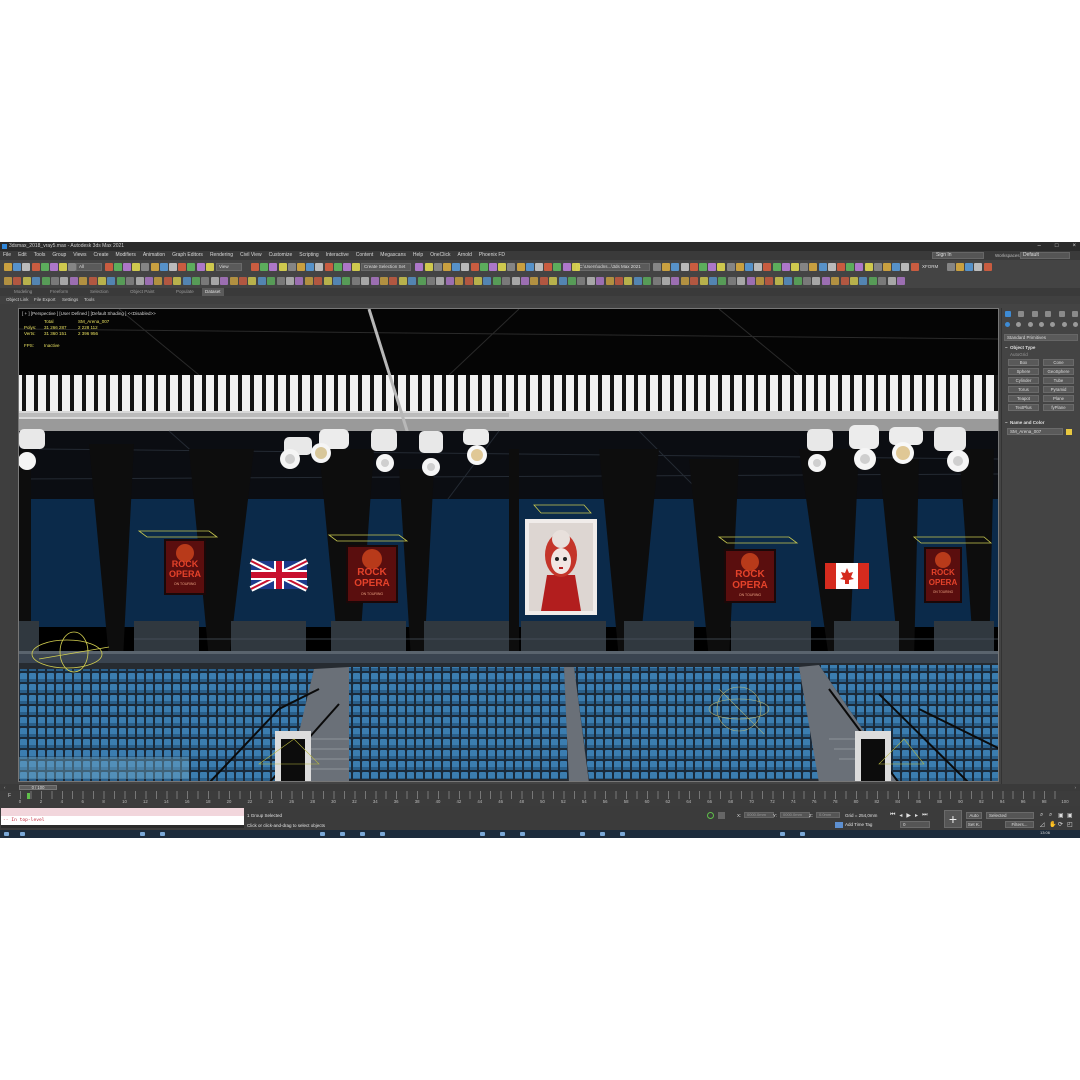 The height and width of the screenshot is (1080, 1080). Describe the element at coordinates (853, 825) in the screenshot. I see `add-time-tag-button: Add Time Tag` at that location.